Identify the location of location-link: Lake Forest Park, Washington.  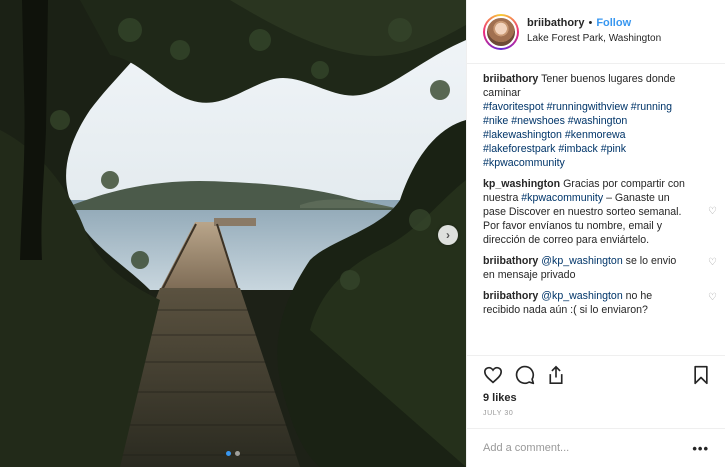
(594, 38).